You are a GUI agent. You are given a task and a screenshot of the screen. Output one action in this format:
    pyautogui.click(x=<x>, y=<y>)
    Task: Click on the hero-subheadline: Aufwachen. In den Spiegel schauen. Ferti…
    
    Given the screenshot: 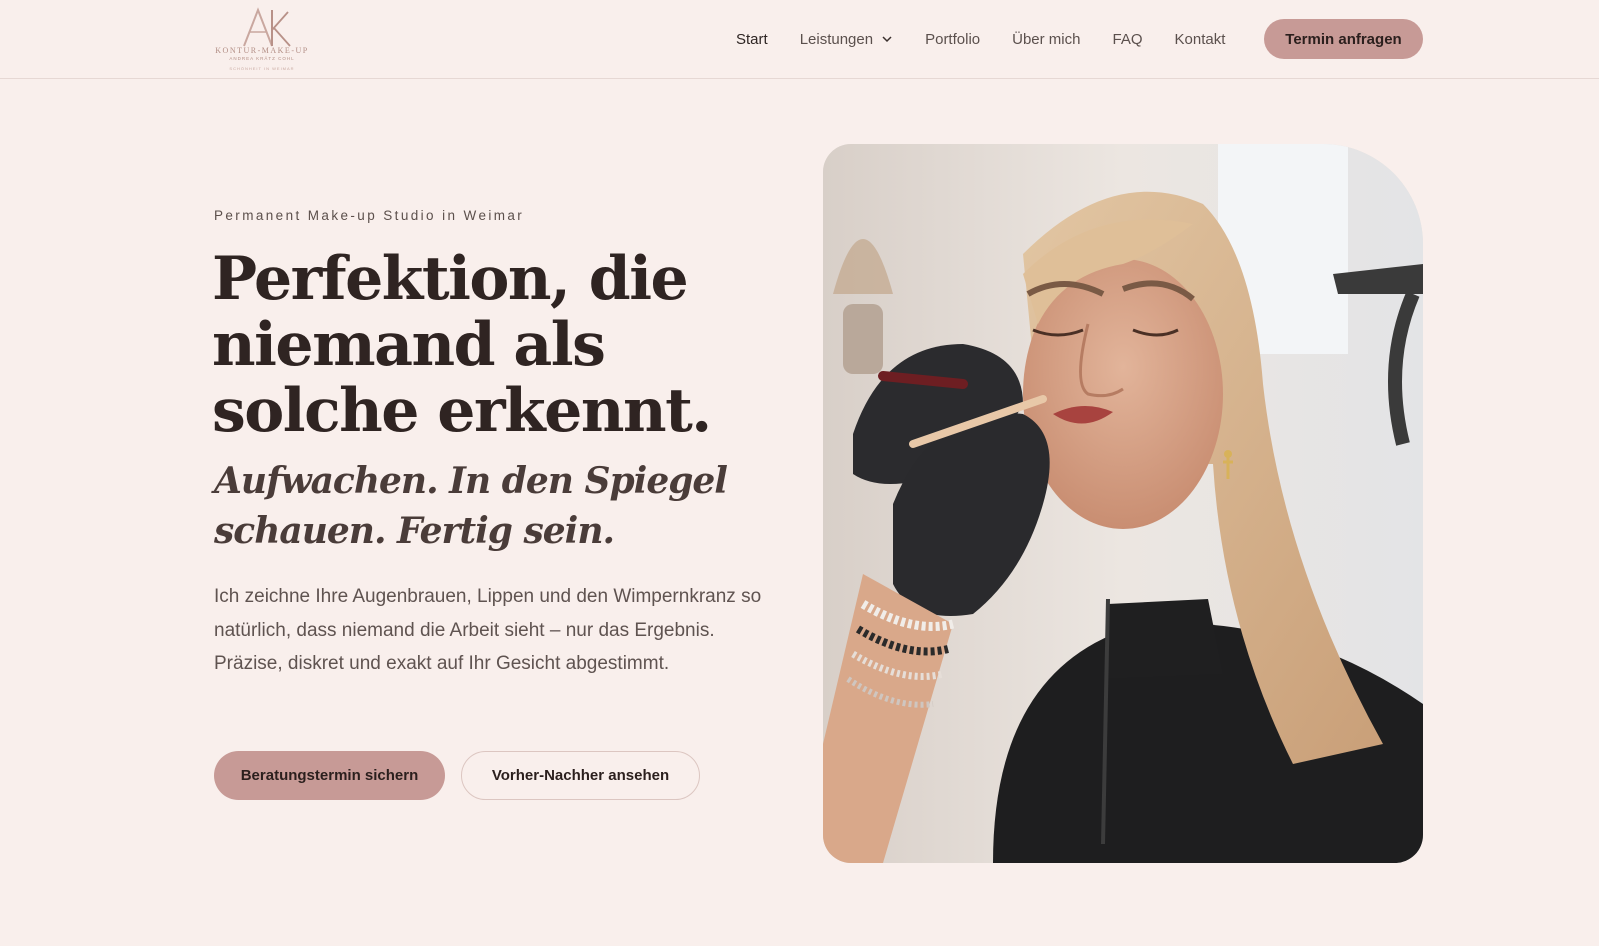 What is the action you would take?
    pyautogui.click(x=471, y=506)
    